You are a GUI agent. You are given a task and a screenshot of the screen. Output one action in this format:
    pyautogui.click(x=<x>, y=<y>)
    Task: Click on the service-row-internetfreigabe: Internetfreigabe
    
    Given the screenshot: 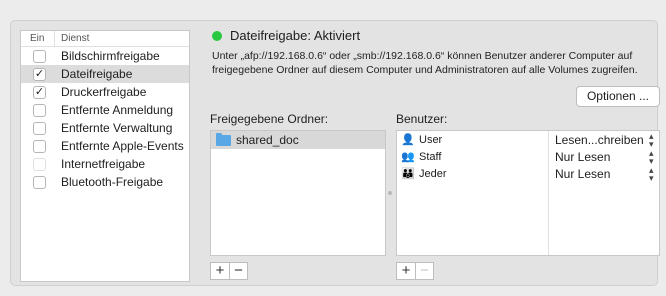 What is the action you would take?
    pyautogui.click(x=105, y=164)
    